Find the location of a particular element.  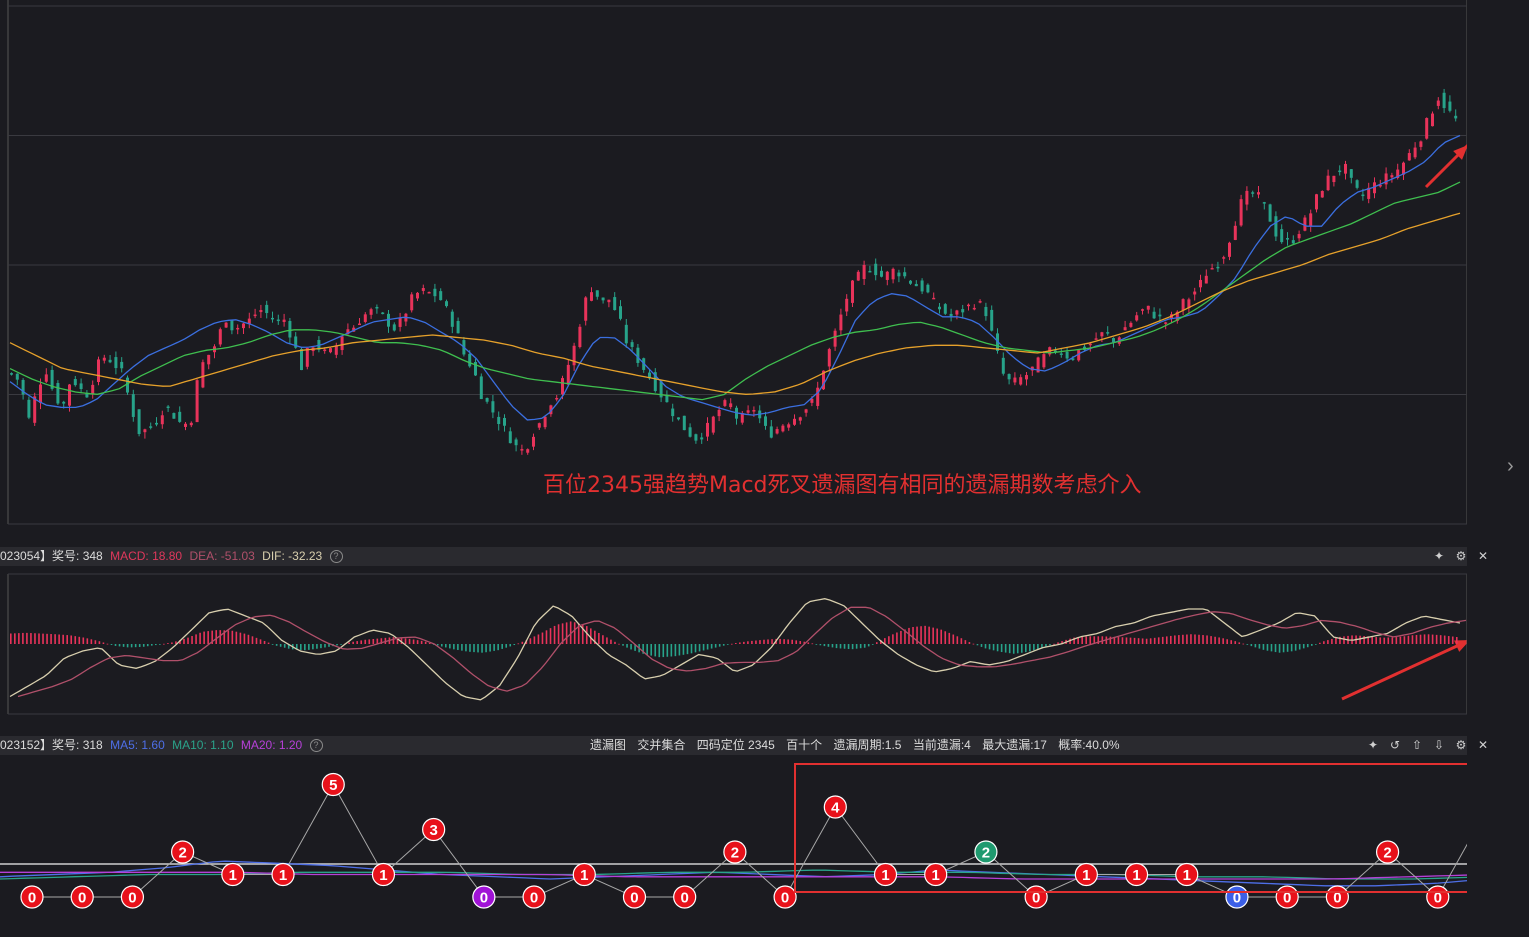

info-chart-type: 遗漏图 is located at coordinates (608, 745).